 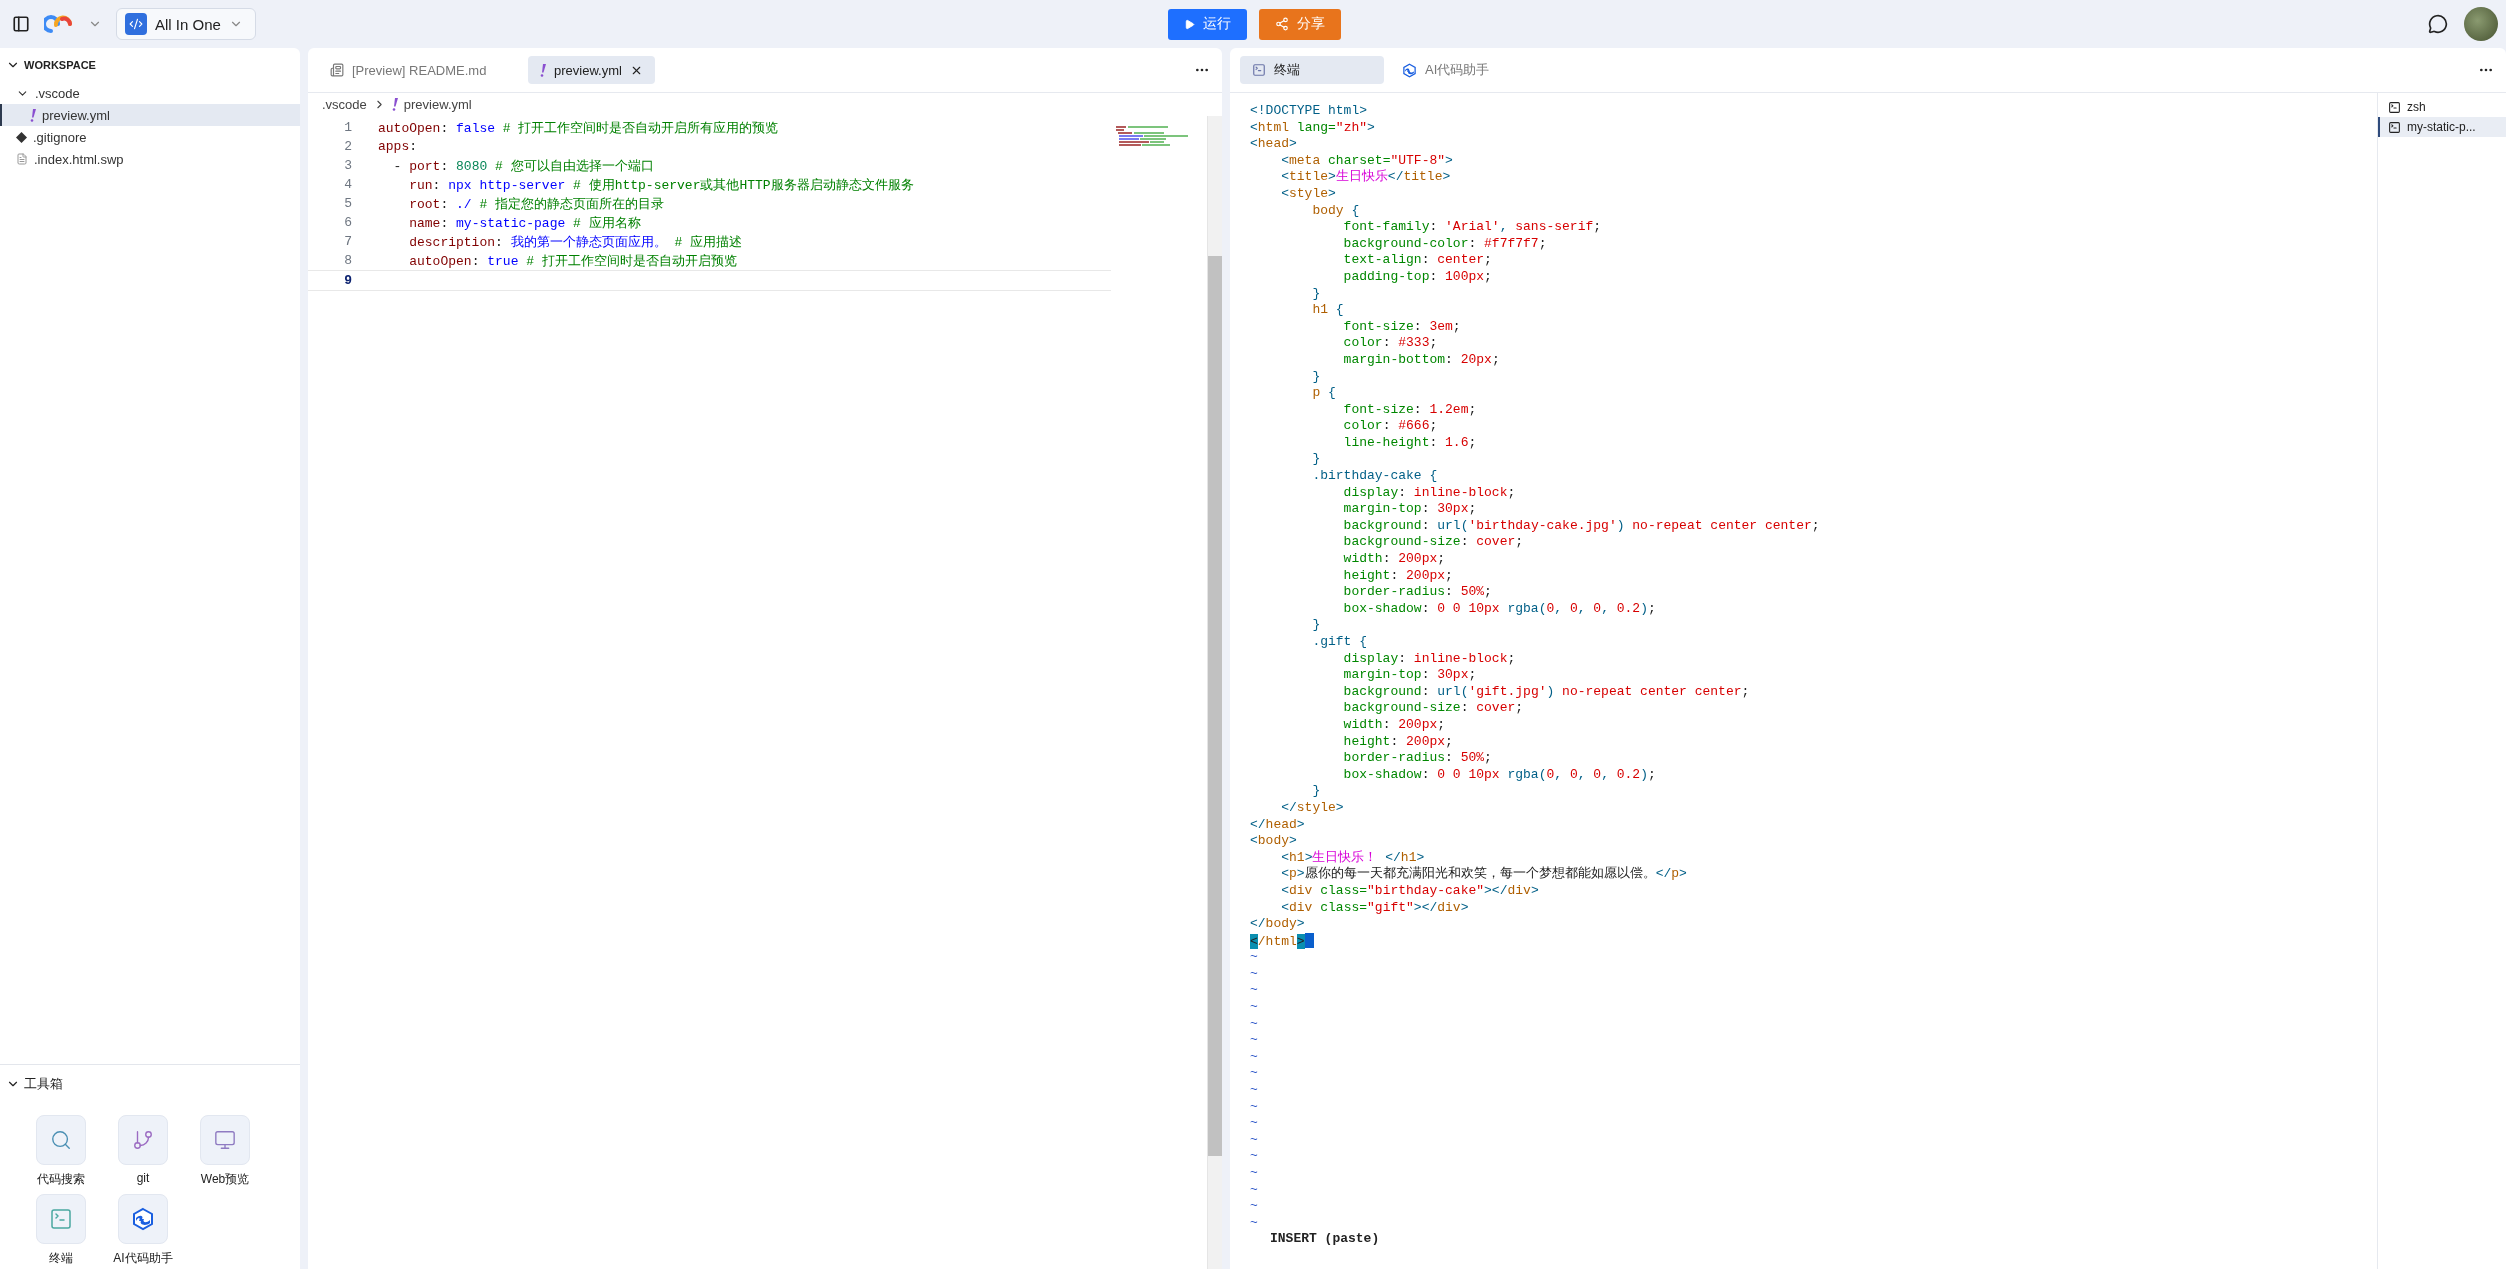 What do you see at coordinates (1410, 509) in the screenshot?
I see `terminal-line: margin-top: 30px;` at bounding box center [1410, 509].